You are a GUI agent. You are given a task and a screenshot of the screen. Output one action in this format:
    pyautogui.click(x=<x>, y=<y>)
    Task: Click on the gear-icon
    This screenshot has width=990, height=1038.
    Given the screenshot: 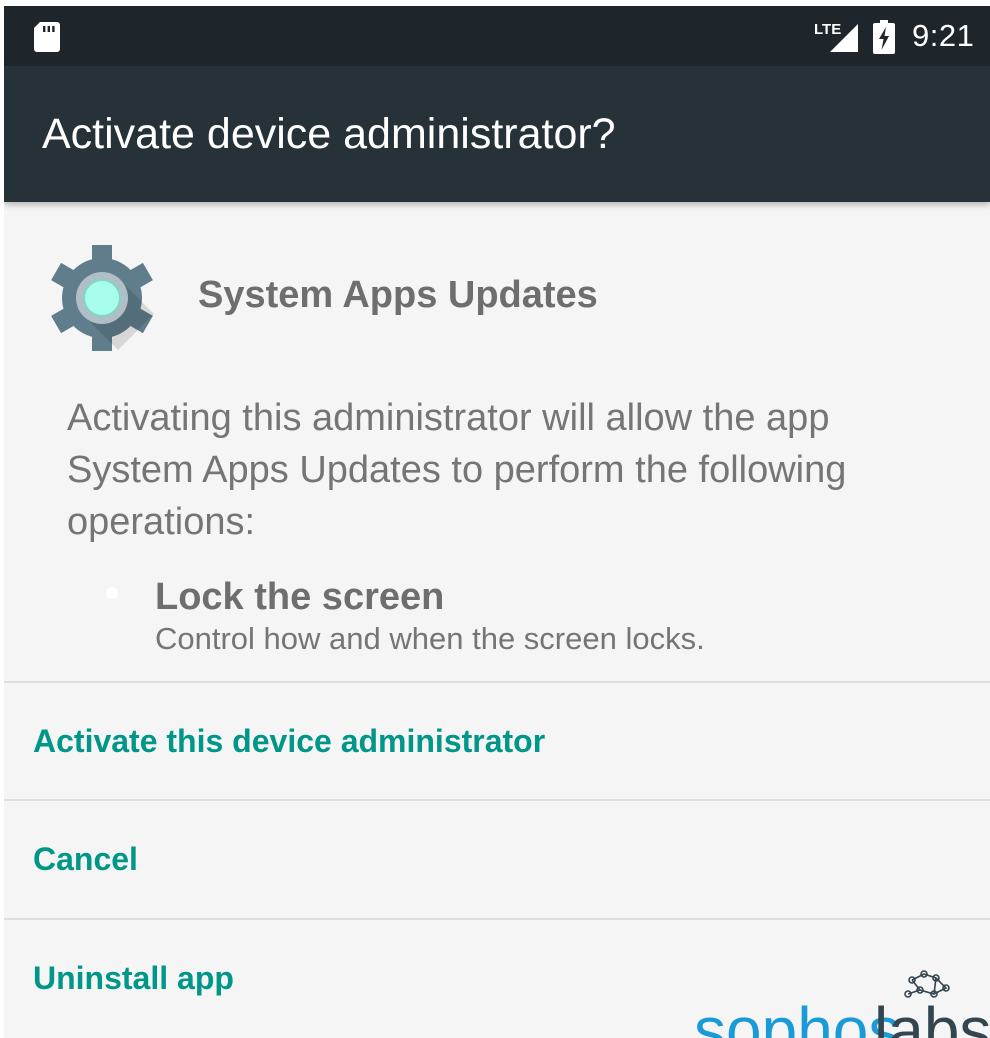 What is the action you would take?
    pyautogui.click(x=102, y=298)
    